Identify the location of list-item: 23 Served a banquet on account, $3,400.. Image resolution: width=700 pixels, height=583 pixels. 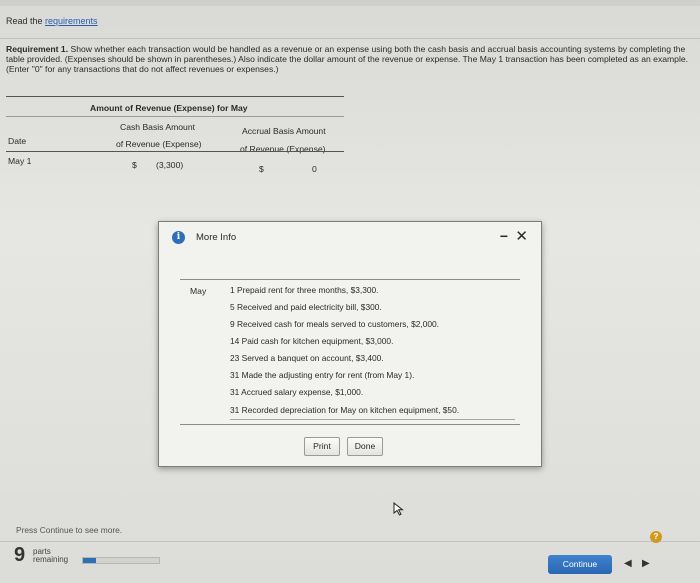
(307, 358).